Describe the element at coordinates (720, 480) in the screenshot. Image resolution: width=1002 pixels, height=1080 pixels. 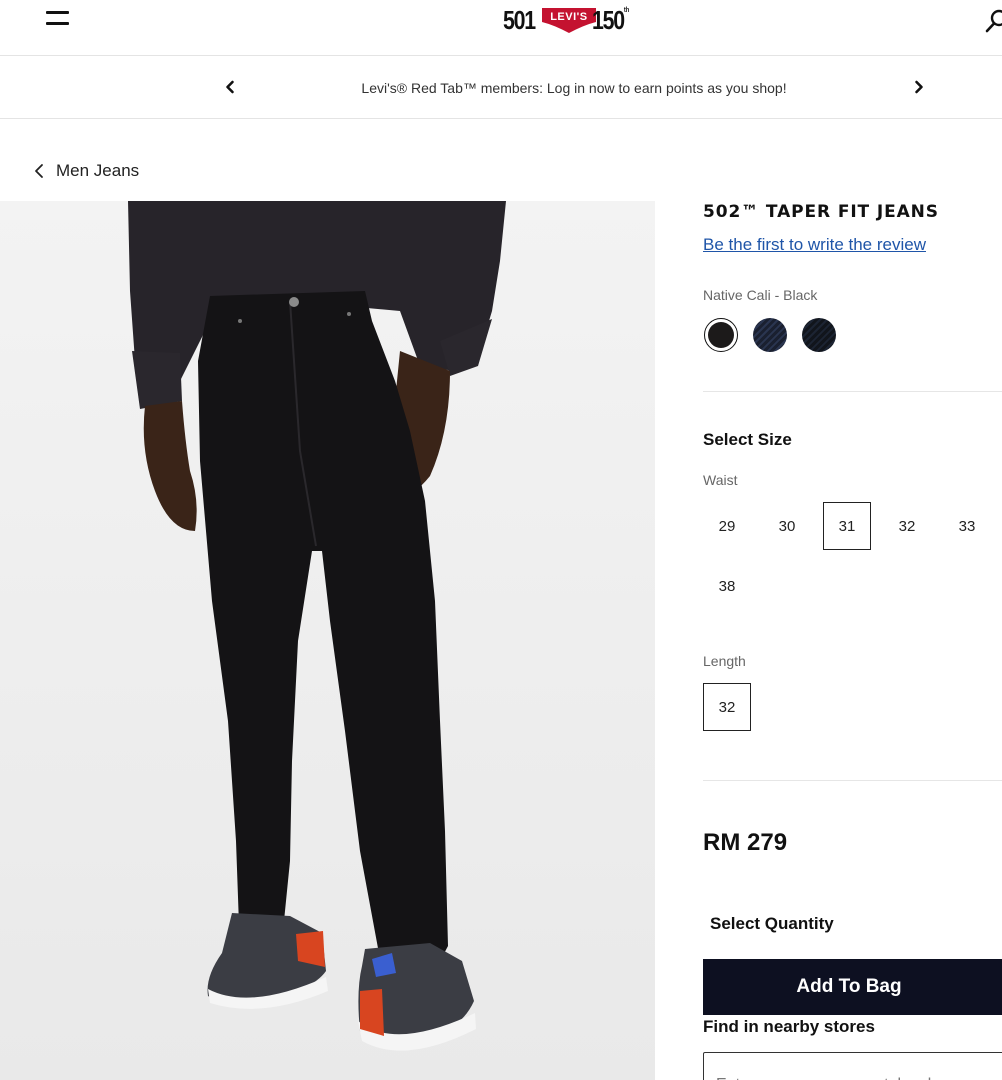
I see `waist-label: Waist` at that location.